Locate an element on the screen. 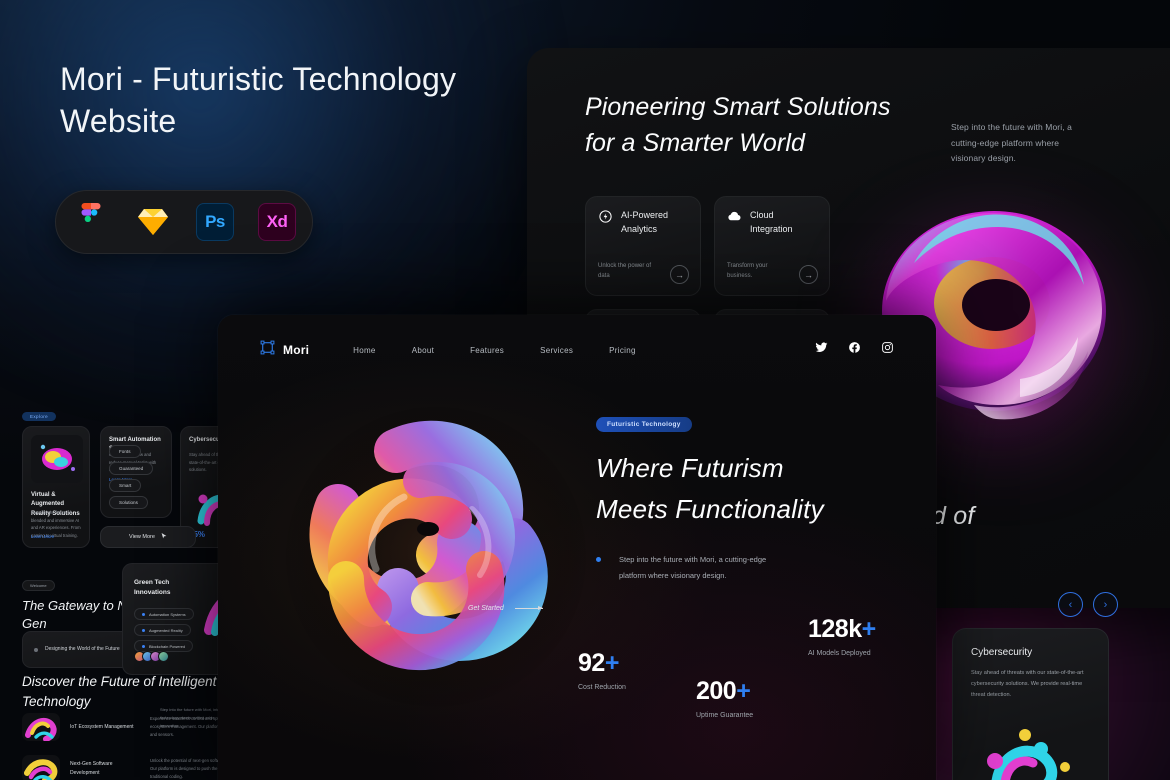  stat-uptime-guarantee: 200+ Uptime Guarantee is located at coordinates (725, 699).